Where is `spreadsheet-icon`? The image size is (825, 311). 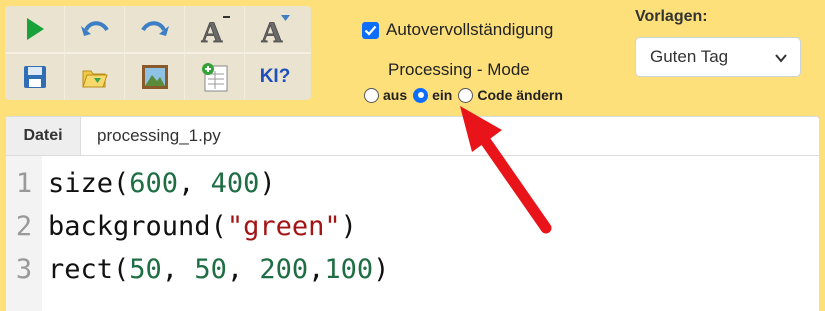 spreadsheet-icon is located at coordinates (214, 77).